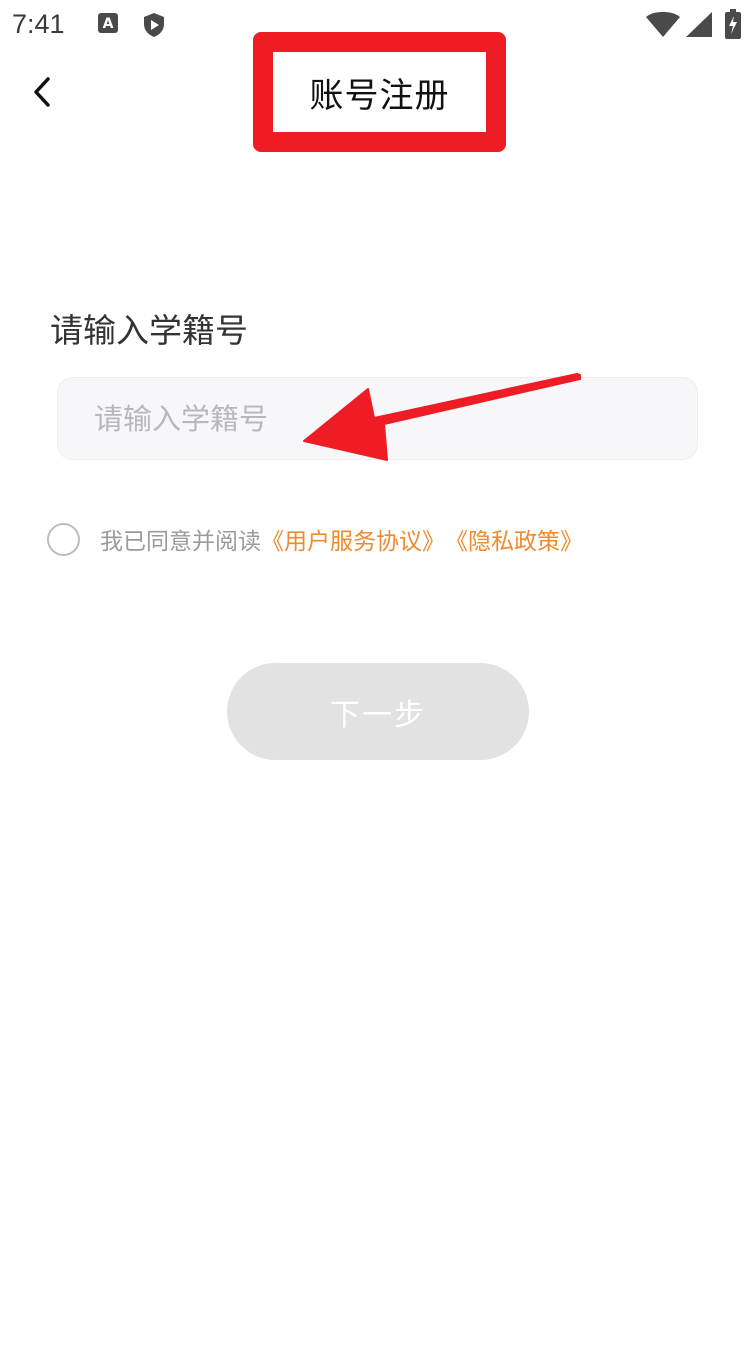 The width and height of the screenshot is (756, 1345). Describe the element at coordinates (384, 418) in the screenshot. I see `student-id-input` at that location.